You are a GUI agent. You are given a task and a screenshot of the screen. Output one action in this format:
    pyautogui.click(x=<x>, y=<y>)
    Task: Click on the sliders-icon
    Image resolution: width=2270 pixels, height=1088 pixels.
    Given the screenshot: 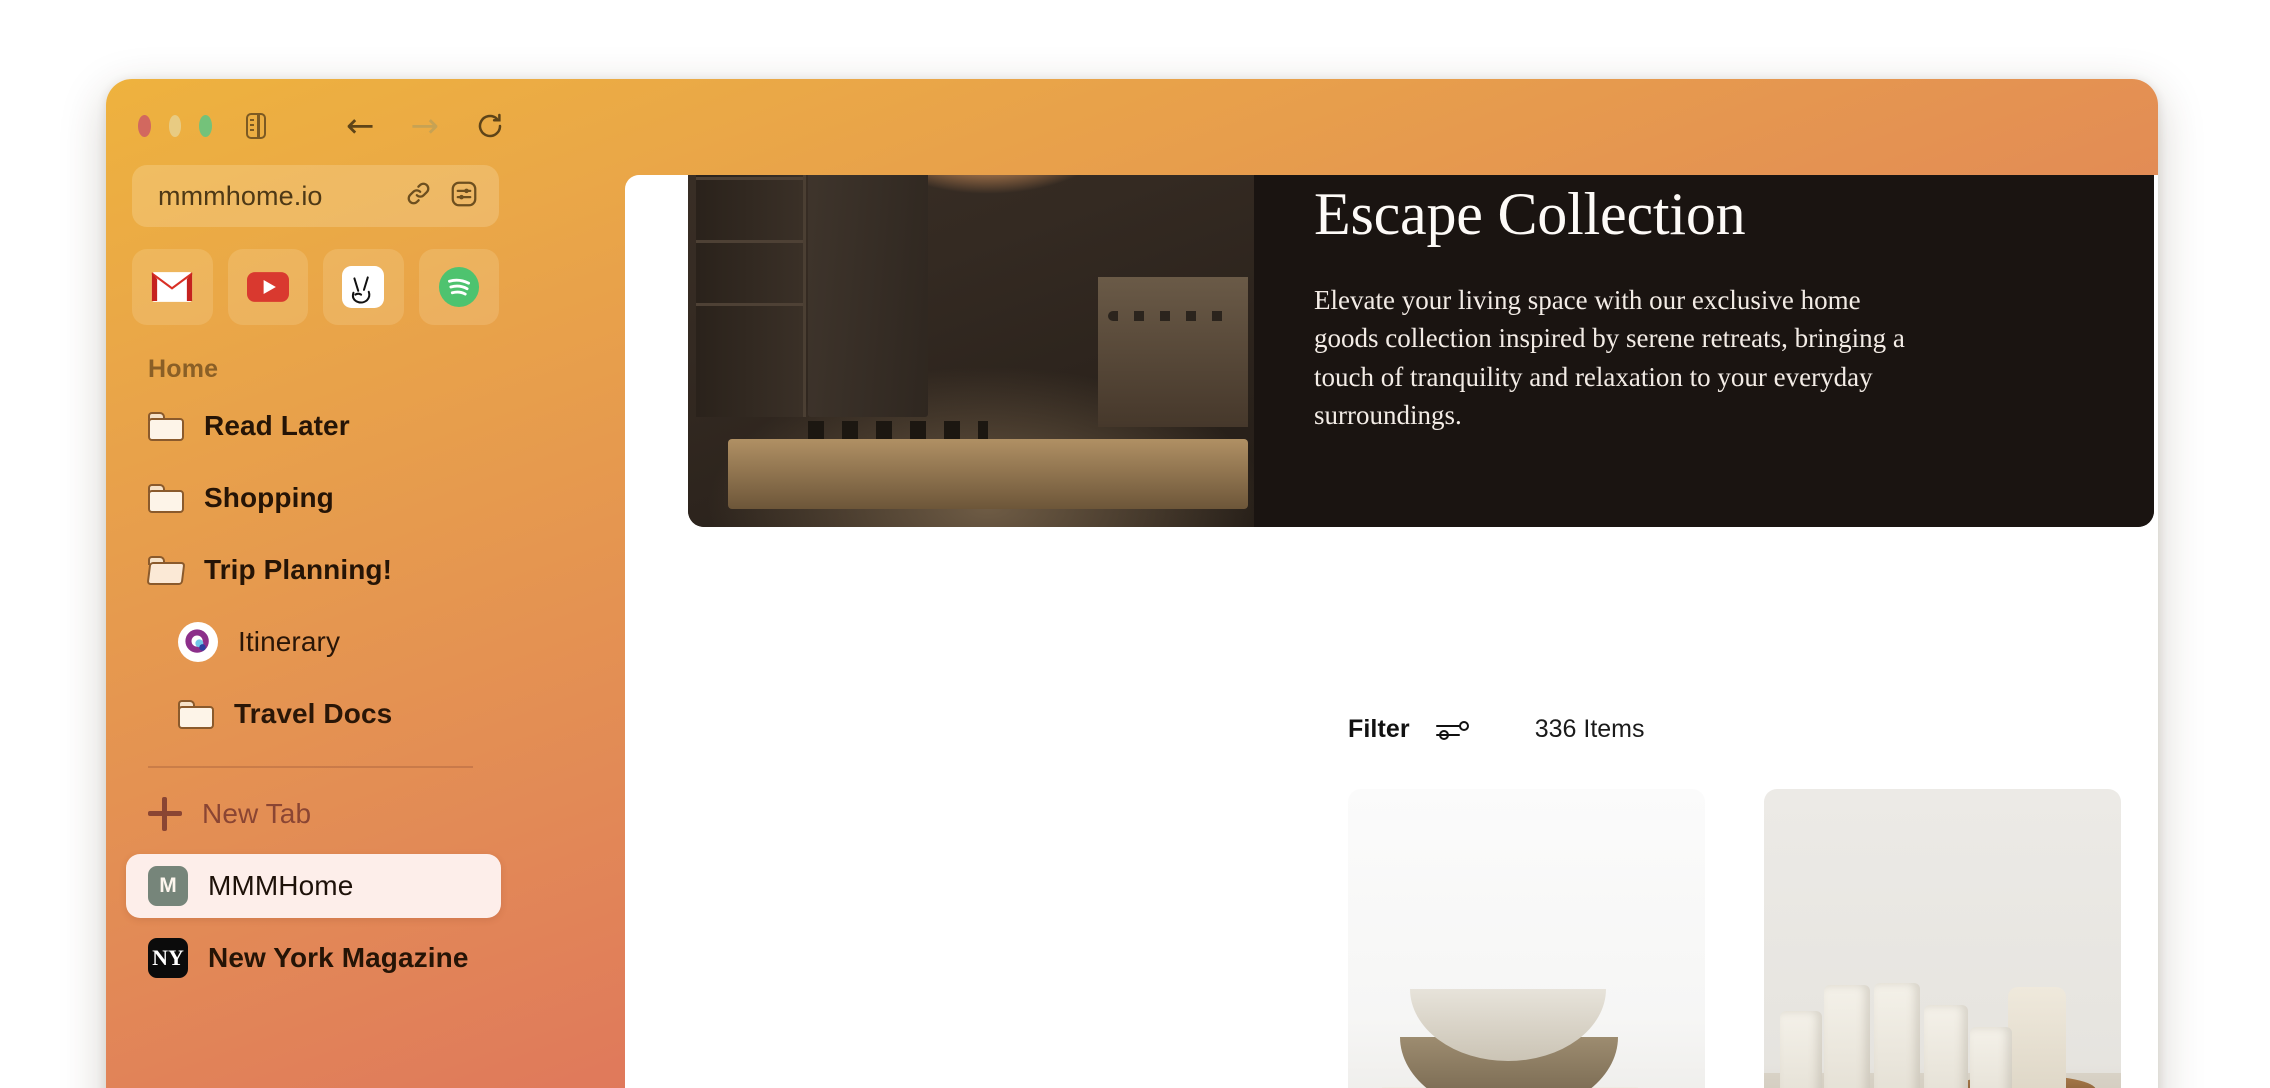 What is the action you would take?
    pyautogui.click(x=1454, y=730)
    